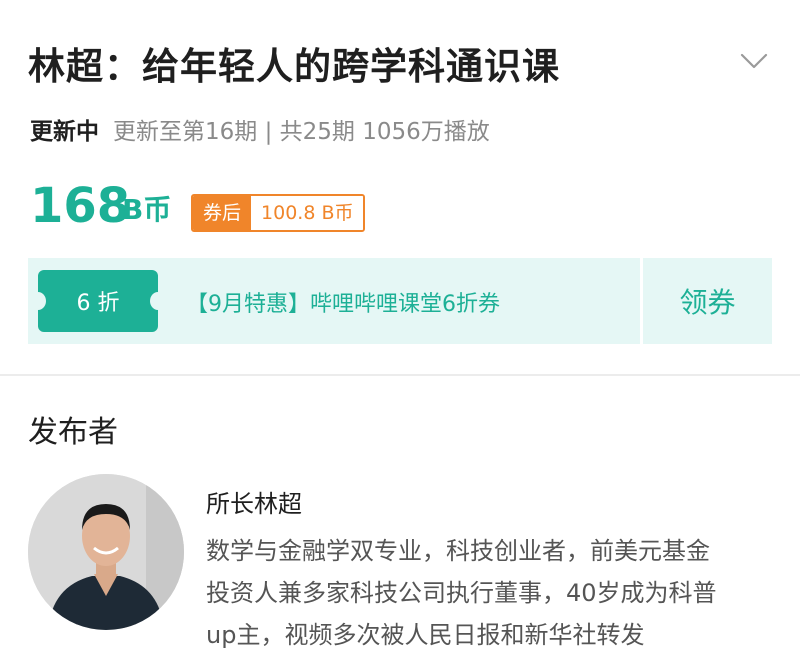 This screenshot has width=800, height=668. What do you see at coordinates (425, 635) in the screenshot?
I see `bio-line: up主，视频多次被人民日报和新华社转发` at bounding box center [425, 635].